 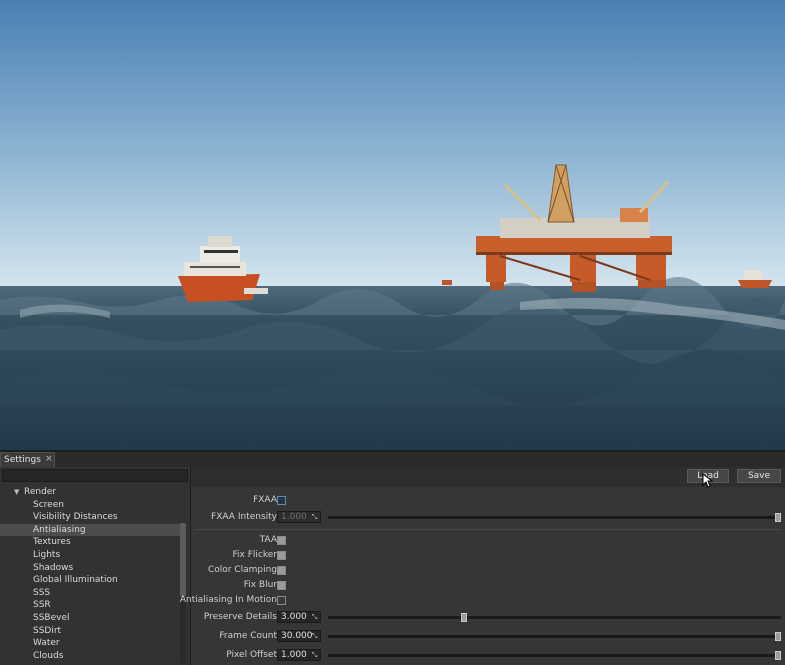 I want to click on color-clamping-checkbox, so click(x=281, y=570).